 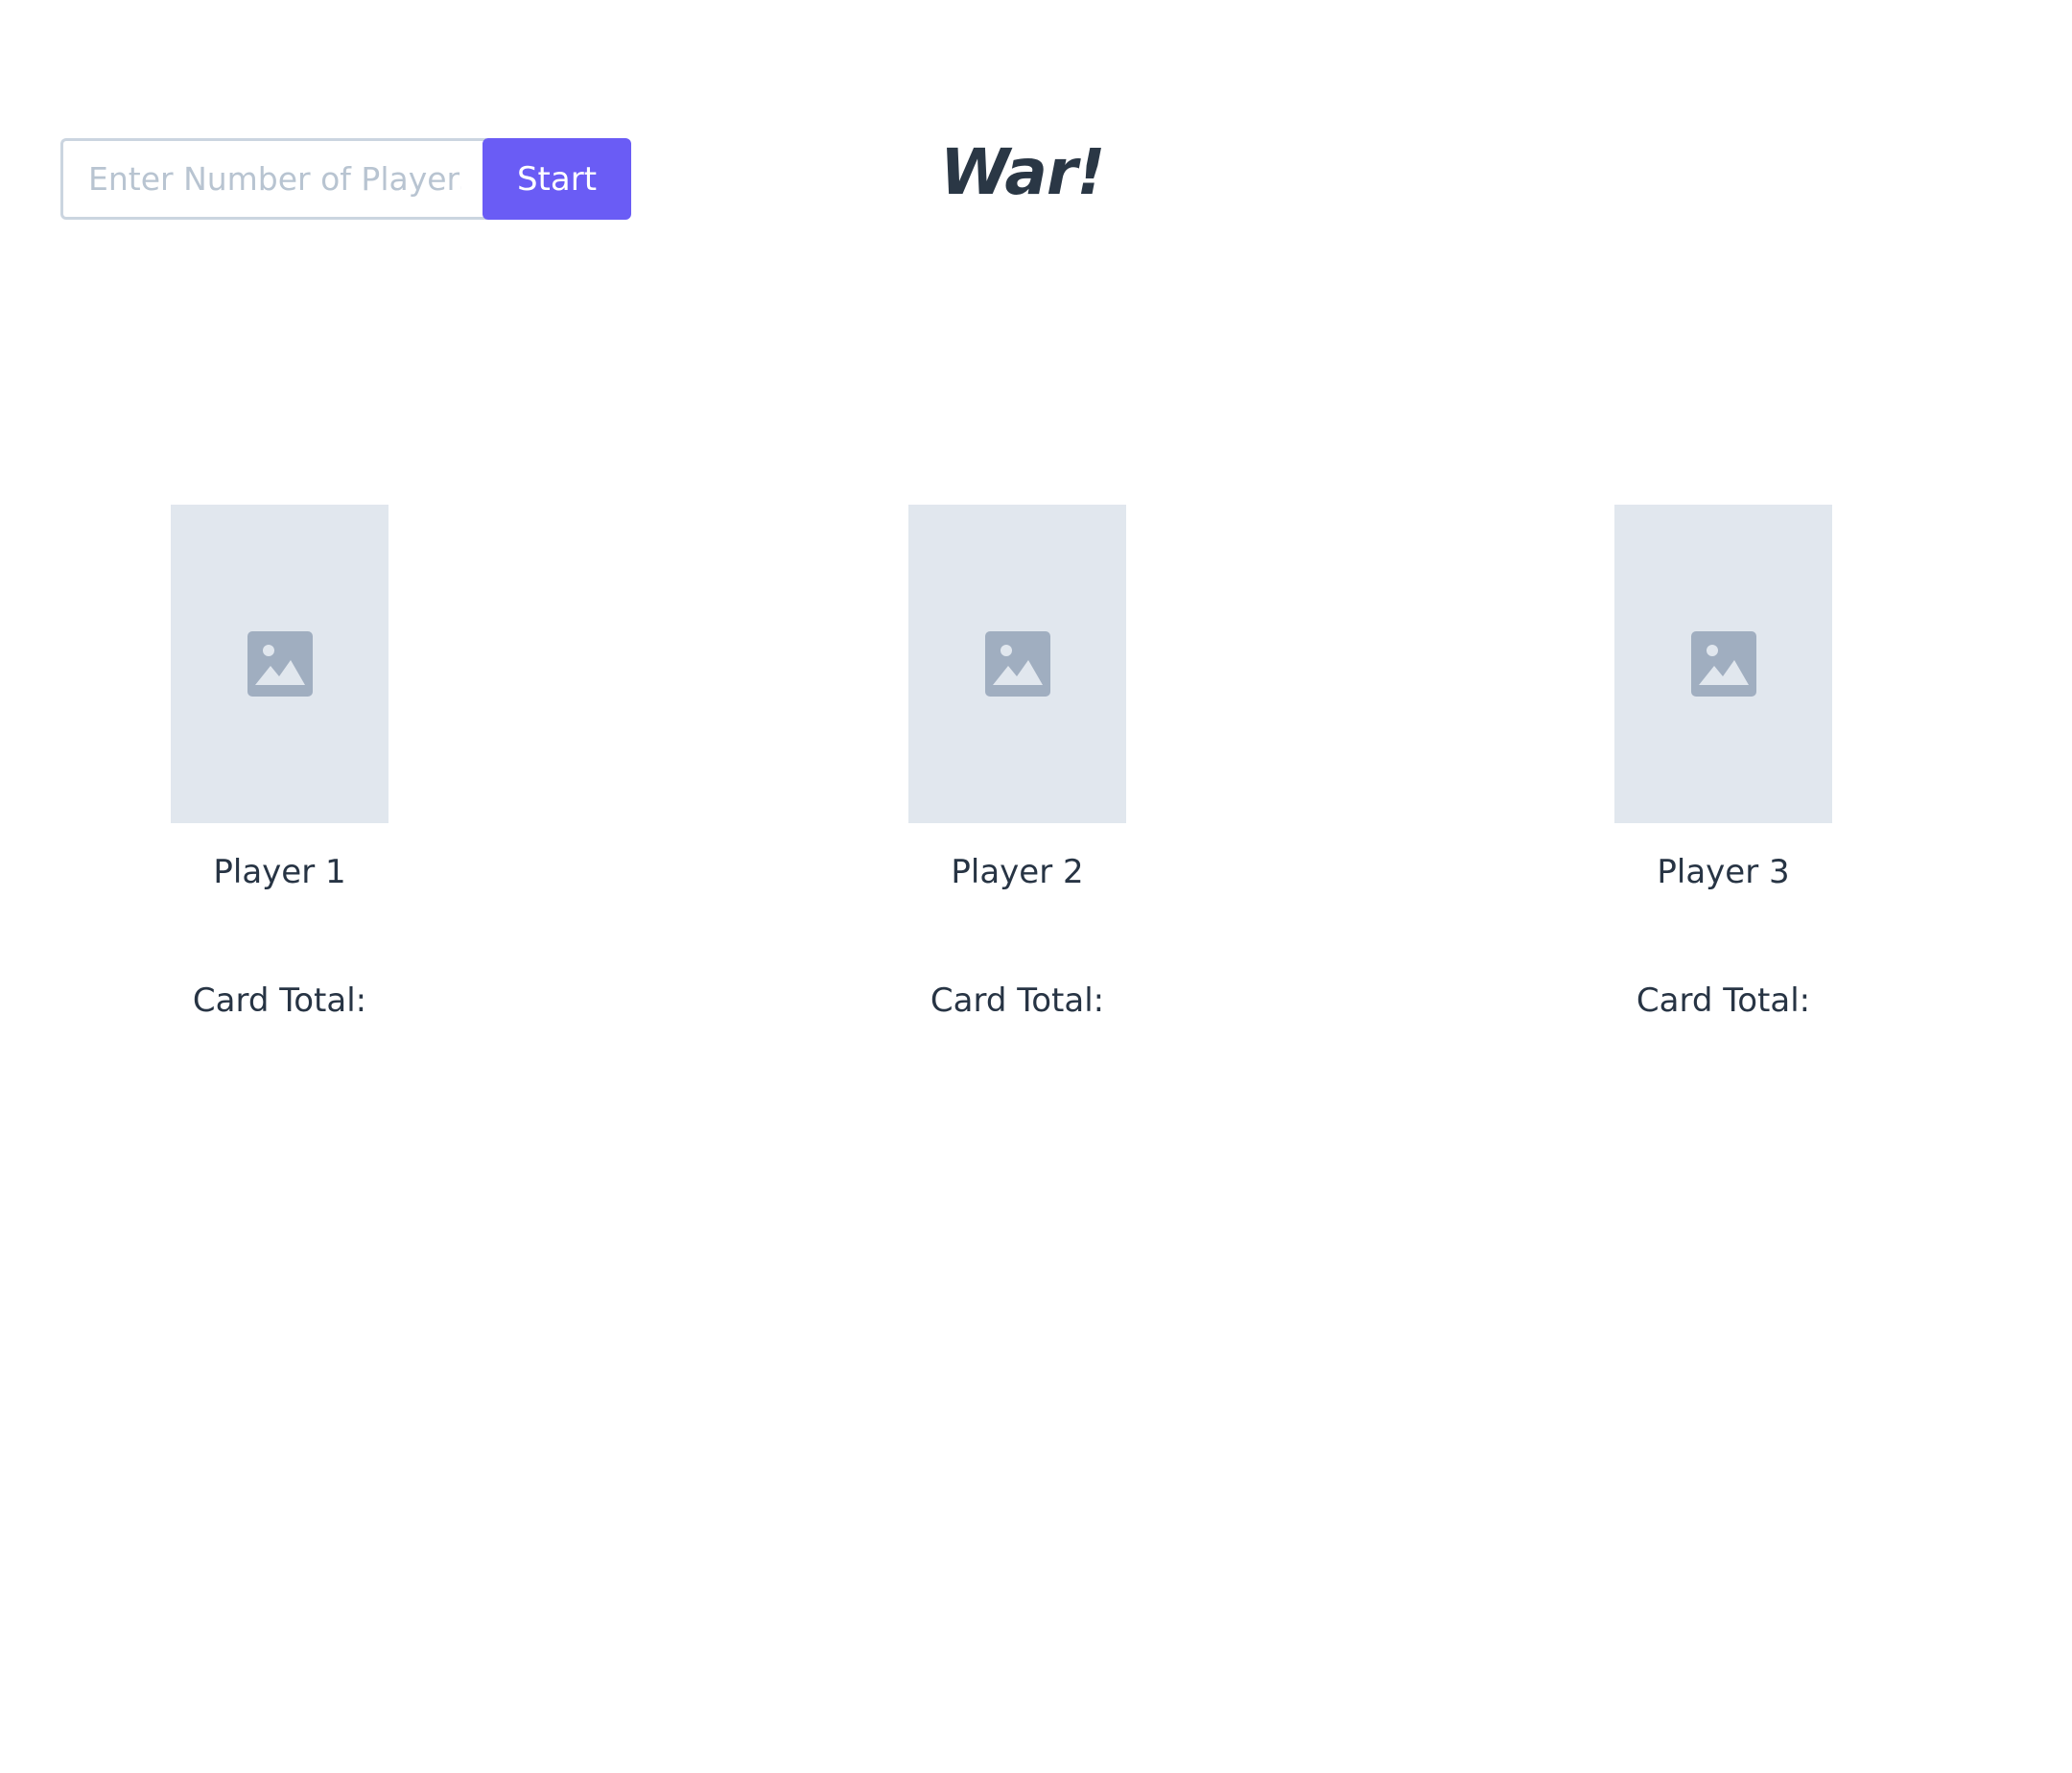 What do you see at coordinates (1723, 872) in the screenshot?
I see `player-name: Player 3` at bounding box center [1723, 872].